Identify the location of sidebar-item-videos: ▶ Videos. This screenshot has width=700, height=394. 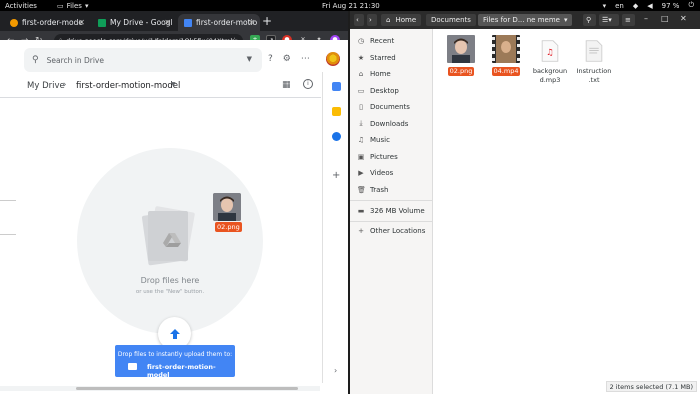
(375, 172).